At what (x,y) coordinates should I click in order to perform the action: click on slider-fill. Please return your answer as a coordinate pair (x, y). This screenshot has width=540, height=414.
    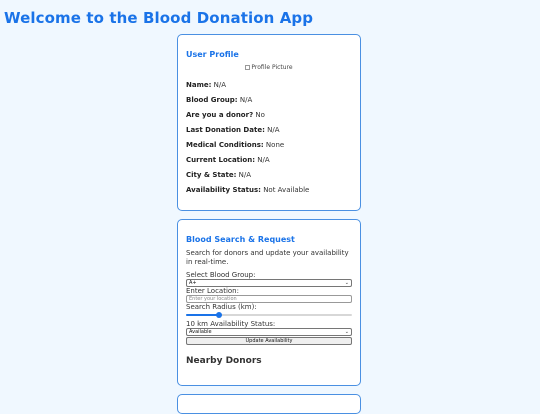
    Looking at the image, I should click on (203, 315).